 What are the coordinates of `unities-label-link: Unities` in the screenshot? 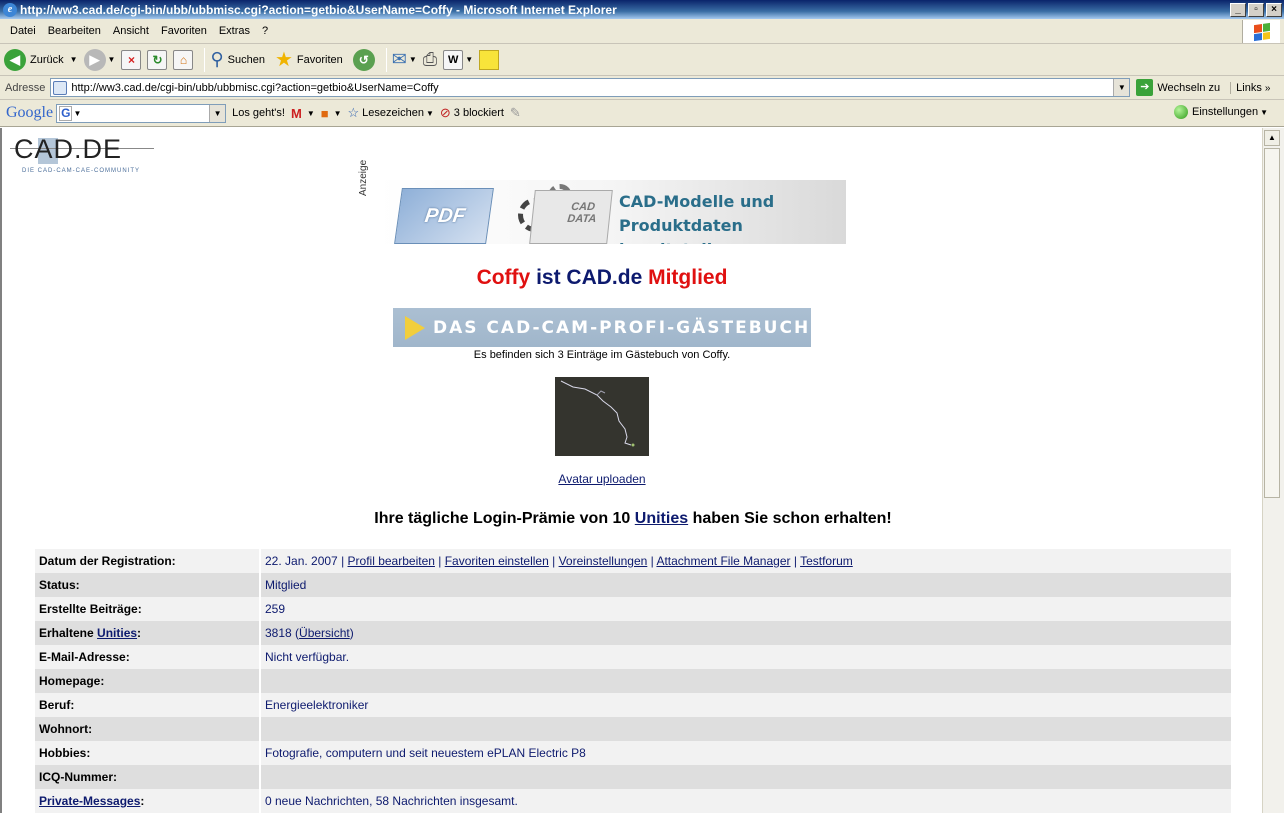 It's located at (117, 633).